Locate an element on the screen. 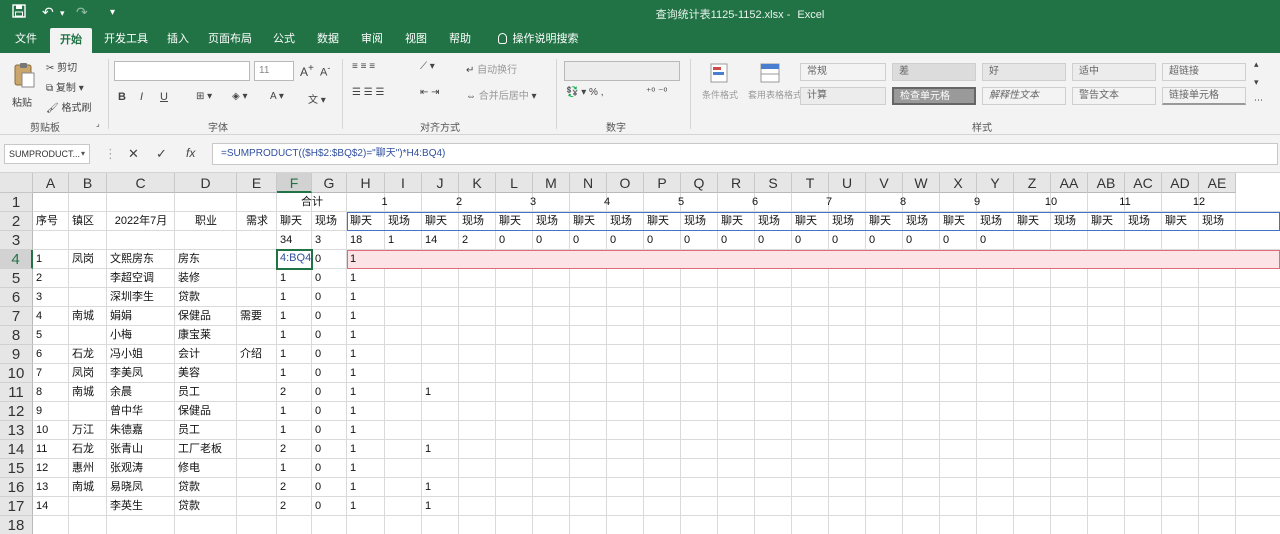  row-header-6: 6 is located at coordinates (16, 297).